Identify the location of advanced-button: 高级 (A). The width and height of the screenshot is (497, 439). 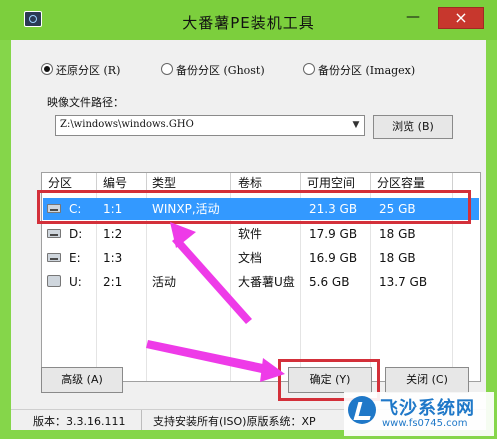
(82, 380).